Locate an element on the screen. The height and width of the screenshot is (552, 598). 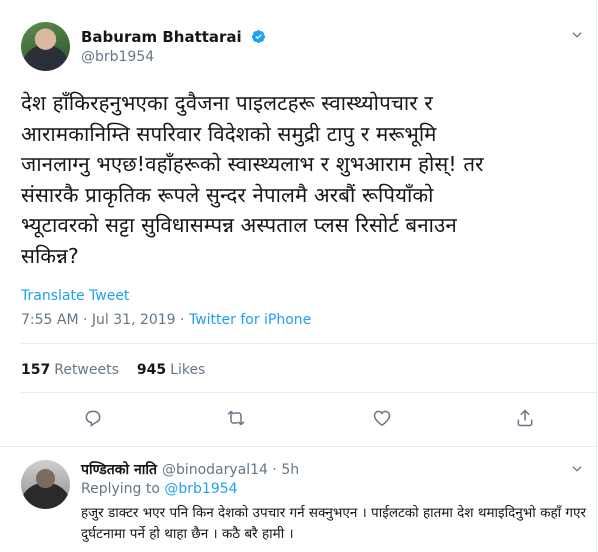
author-handle: @brb1954 is located at coordinates (117, 57).